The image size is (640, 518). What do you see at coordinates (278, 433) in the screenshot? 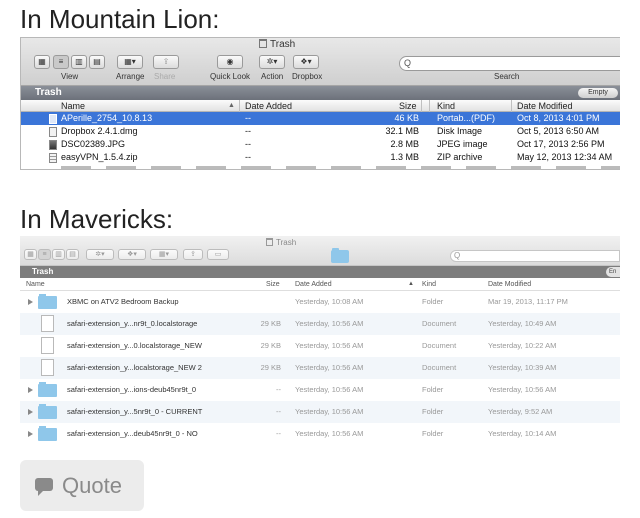
I see `file-size: --` at bounding box center [278, 433].